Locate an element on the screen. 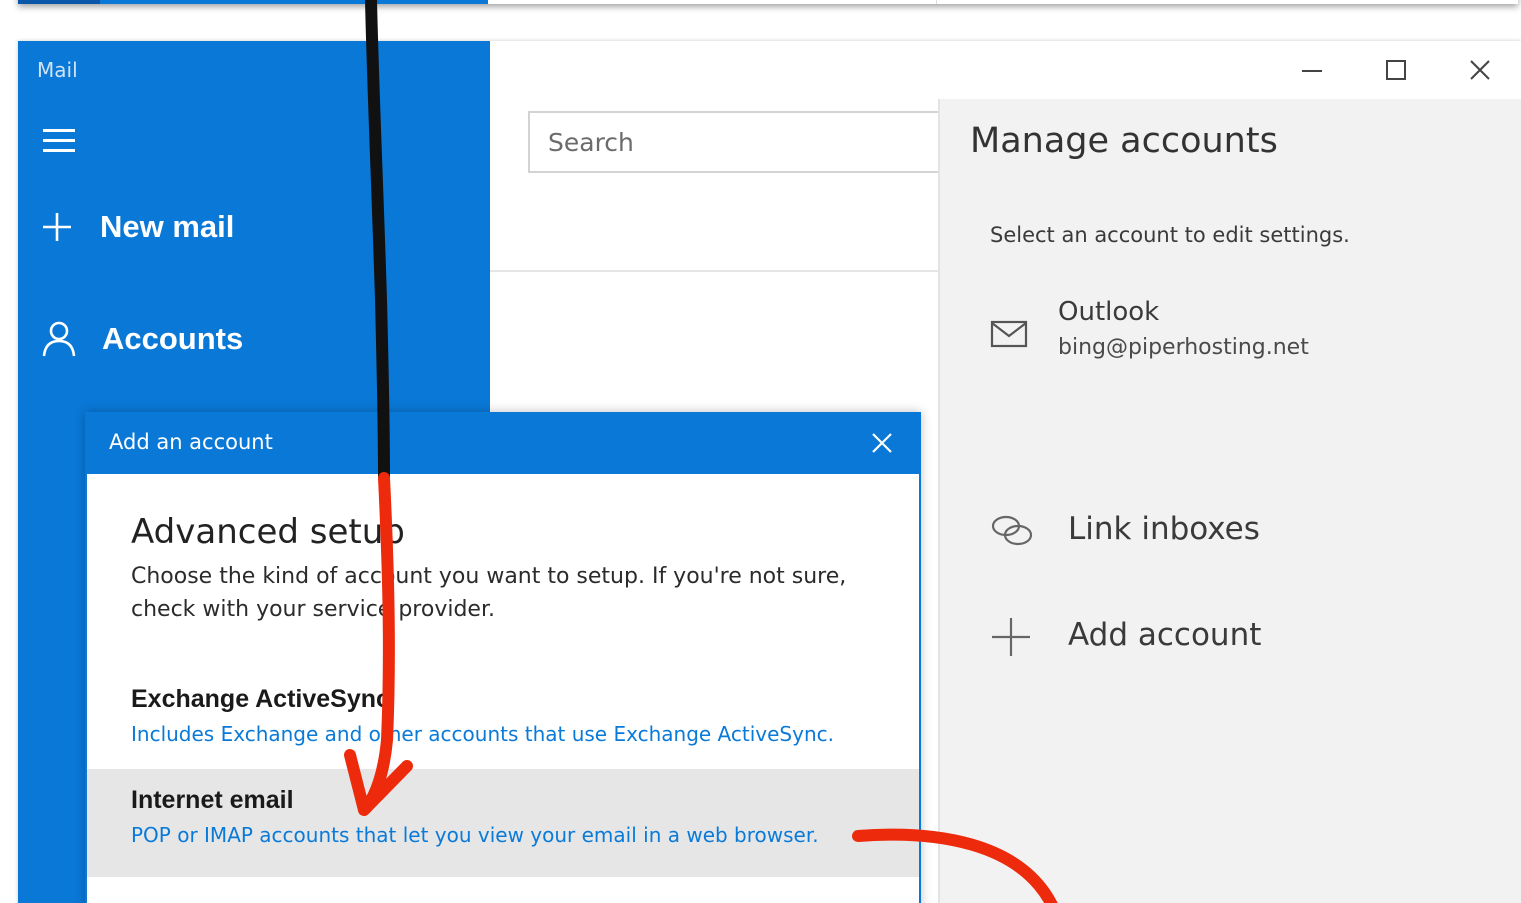 This screenshot has width=1521, height=903. minimize-icon is located at coordinates (1312, 71).